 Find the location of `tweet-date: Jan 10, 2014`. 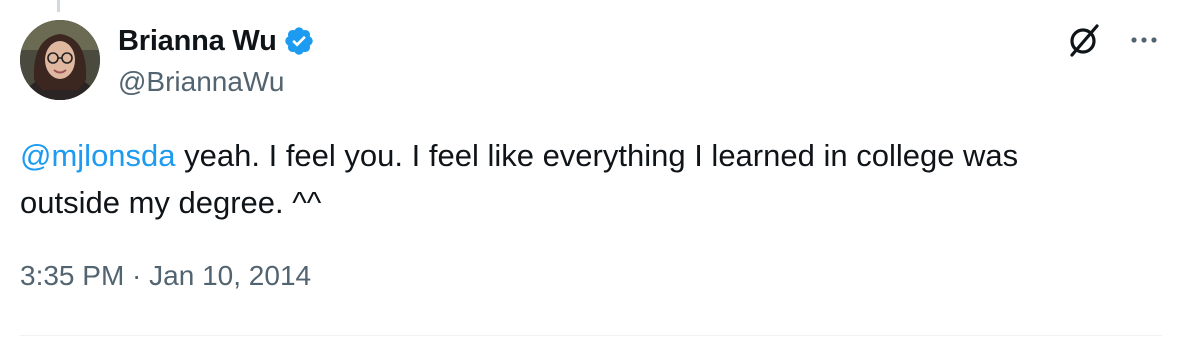

tweet-date: Jan 10, 2014 is located at coordinates (230, 275).